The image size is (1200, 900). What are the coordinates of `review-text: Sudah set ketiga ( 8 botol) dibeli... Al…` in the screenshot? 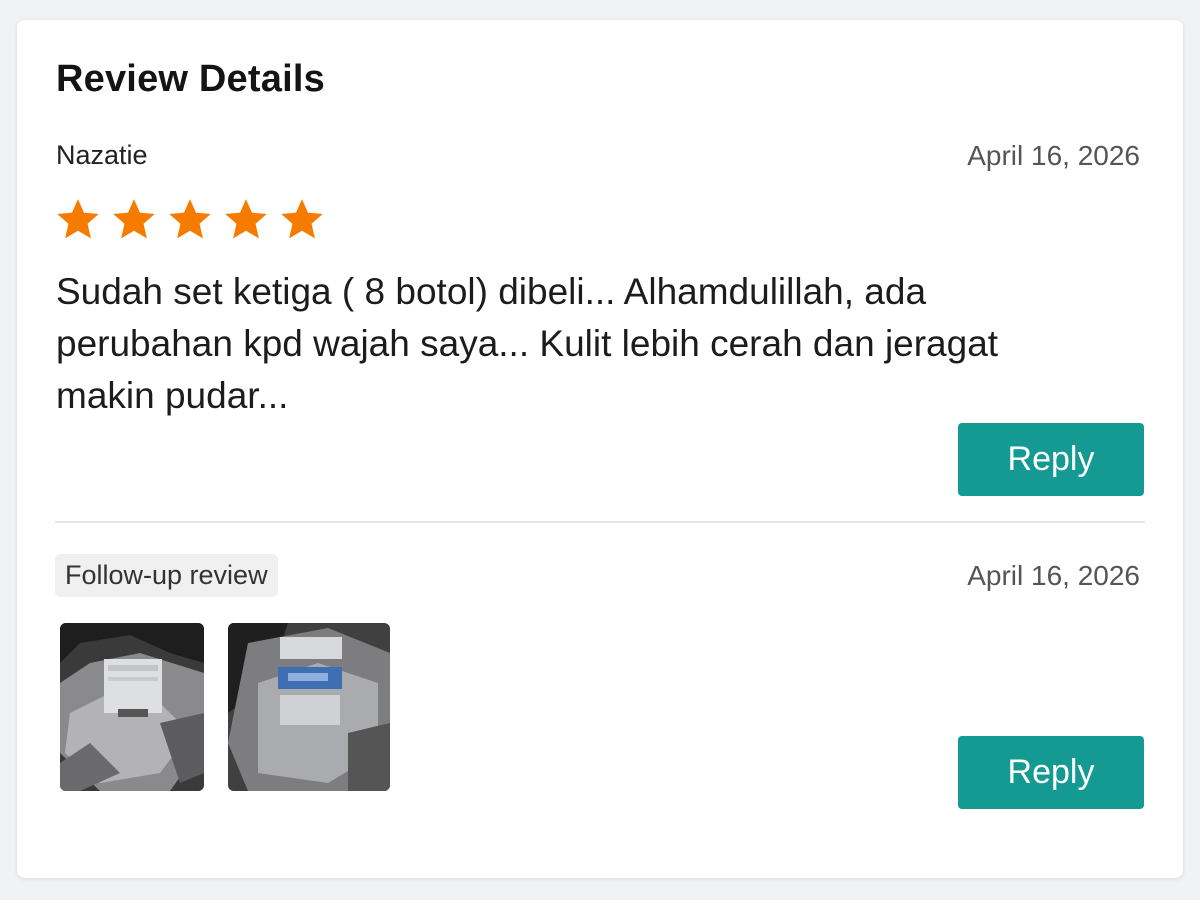 It's located at (527, 343).